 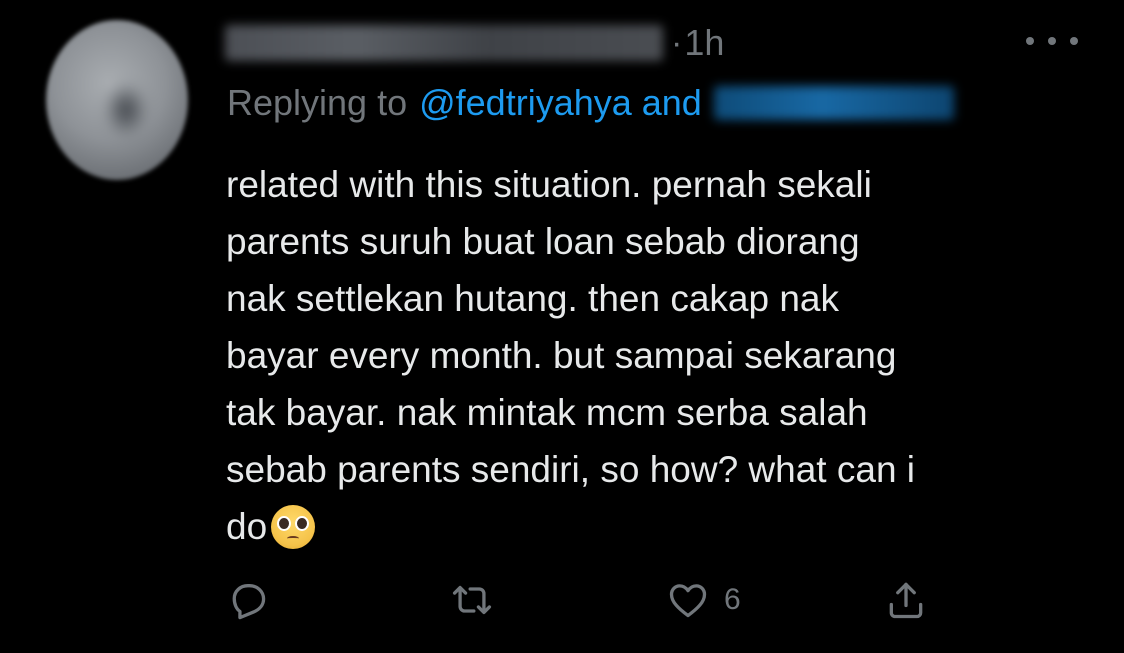 I want to click on reply-icon, so click(x=249, y=602).